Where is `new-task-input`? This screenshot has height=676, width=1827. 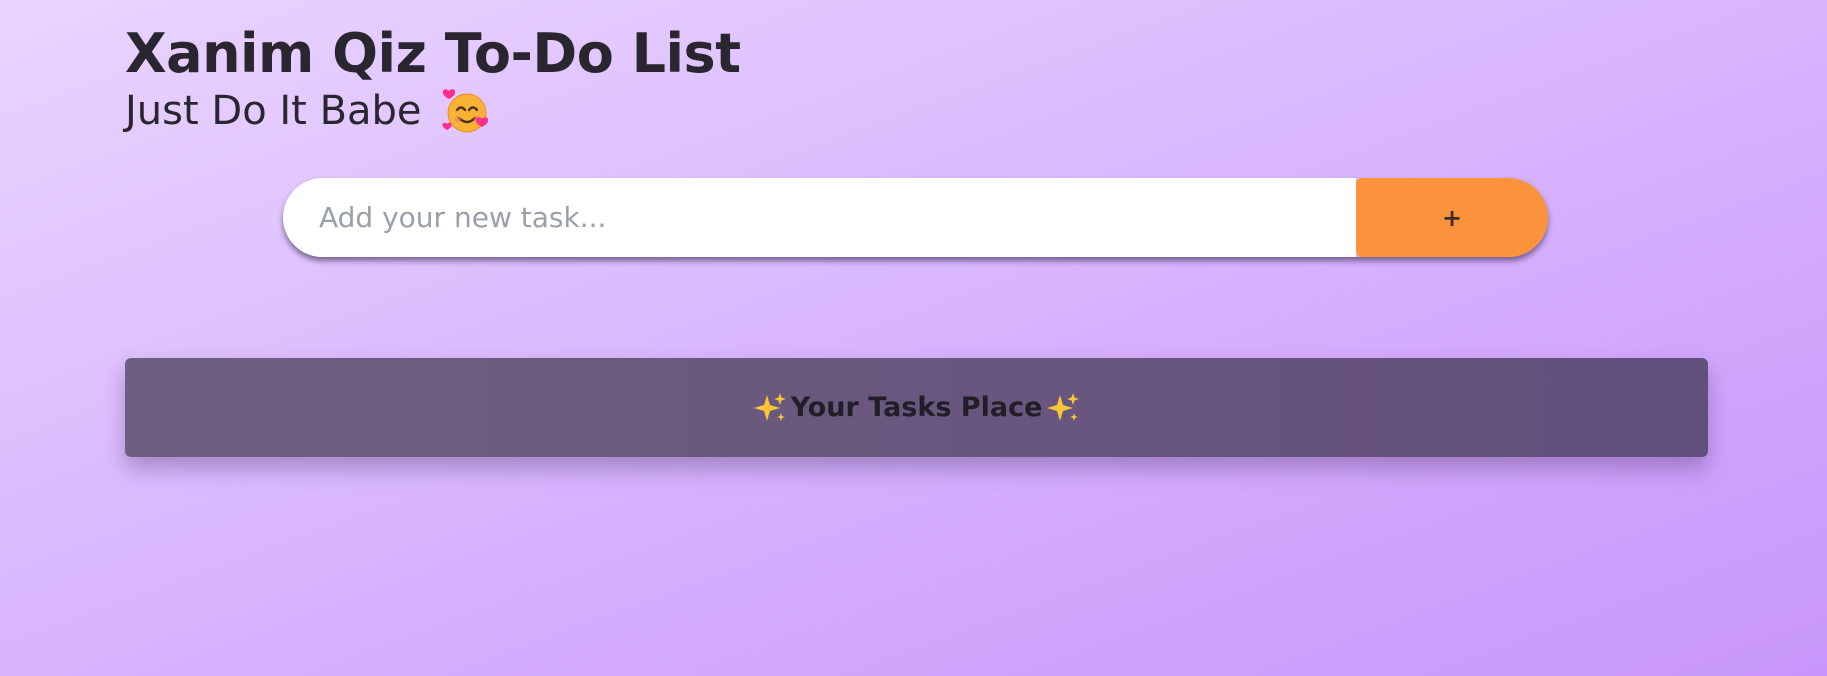
new-task-input is located at coordinates (819, 217).